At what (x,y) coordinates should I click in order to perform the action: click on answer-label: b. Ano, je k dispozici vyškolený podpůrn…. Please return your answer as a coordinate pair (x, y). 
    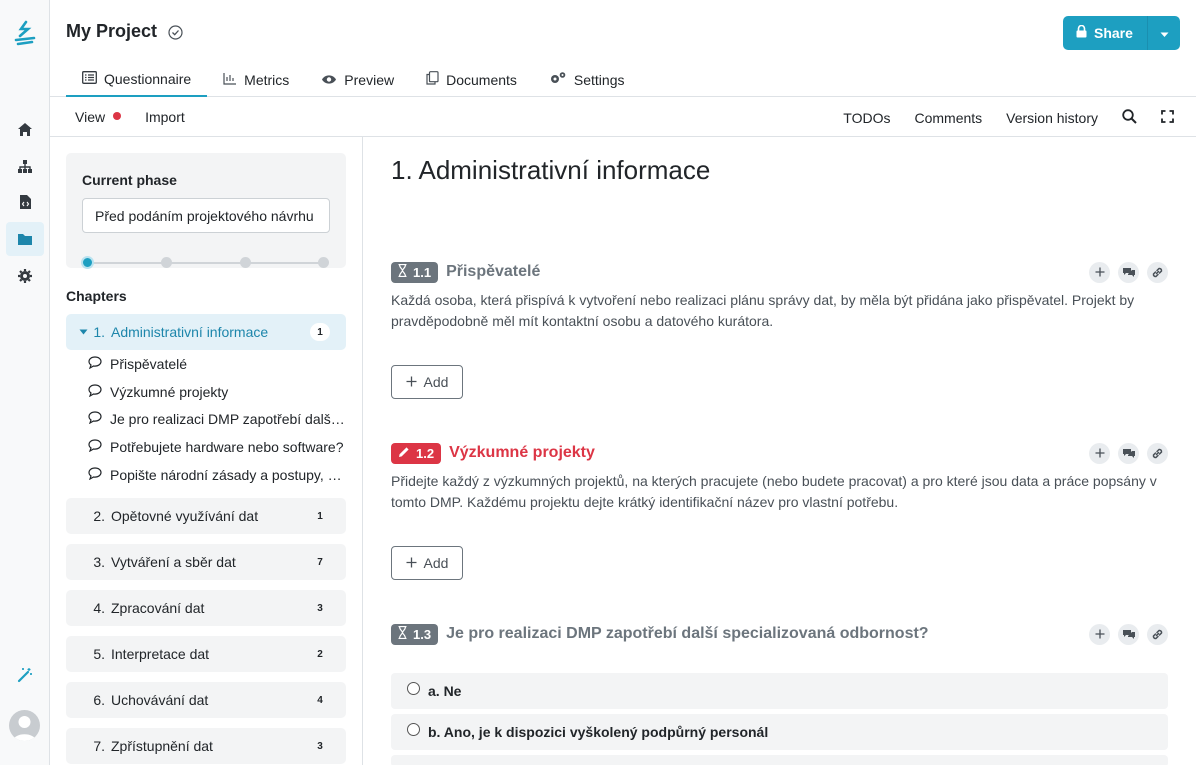
    Looking at the image, I should click on (598, 732).